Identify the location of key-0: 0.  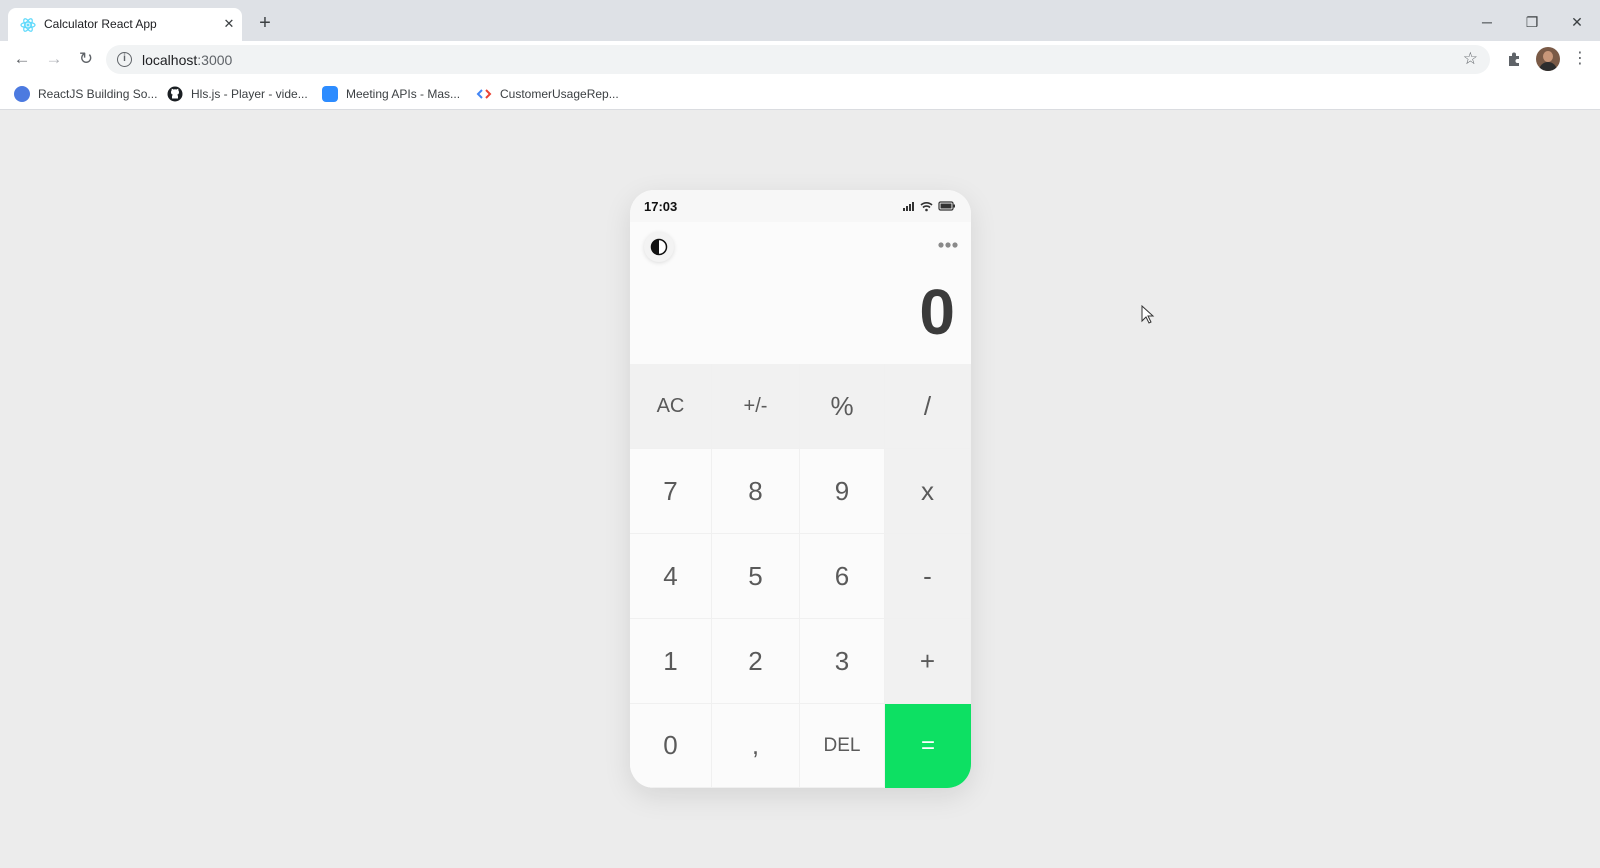
(671, 746).